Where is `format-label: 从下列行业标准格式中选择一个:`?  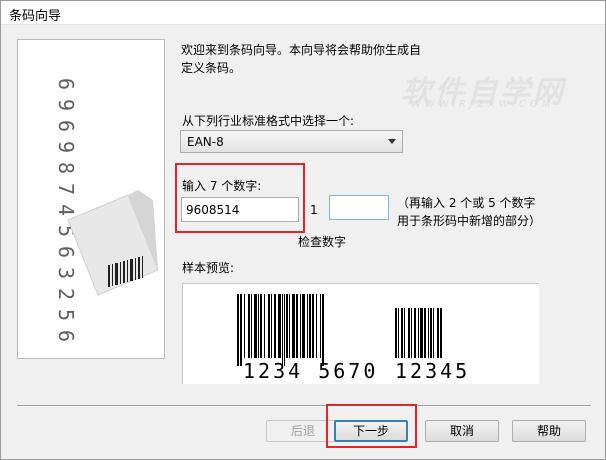 format-label: 从下列行业标准格式中选择一个: is located at coordinates (268, 121).